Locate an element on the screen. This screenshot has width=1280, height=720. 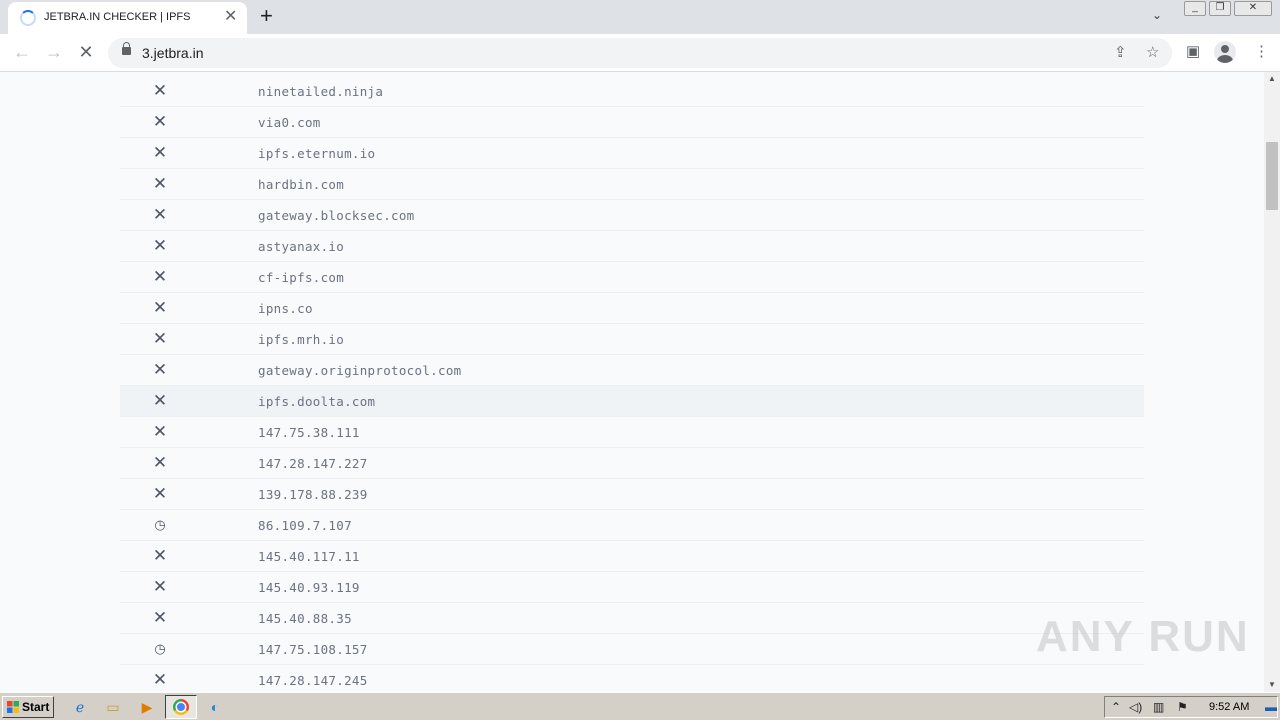
start-button: Start is located at coordinates (28, 707).